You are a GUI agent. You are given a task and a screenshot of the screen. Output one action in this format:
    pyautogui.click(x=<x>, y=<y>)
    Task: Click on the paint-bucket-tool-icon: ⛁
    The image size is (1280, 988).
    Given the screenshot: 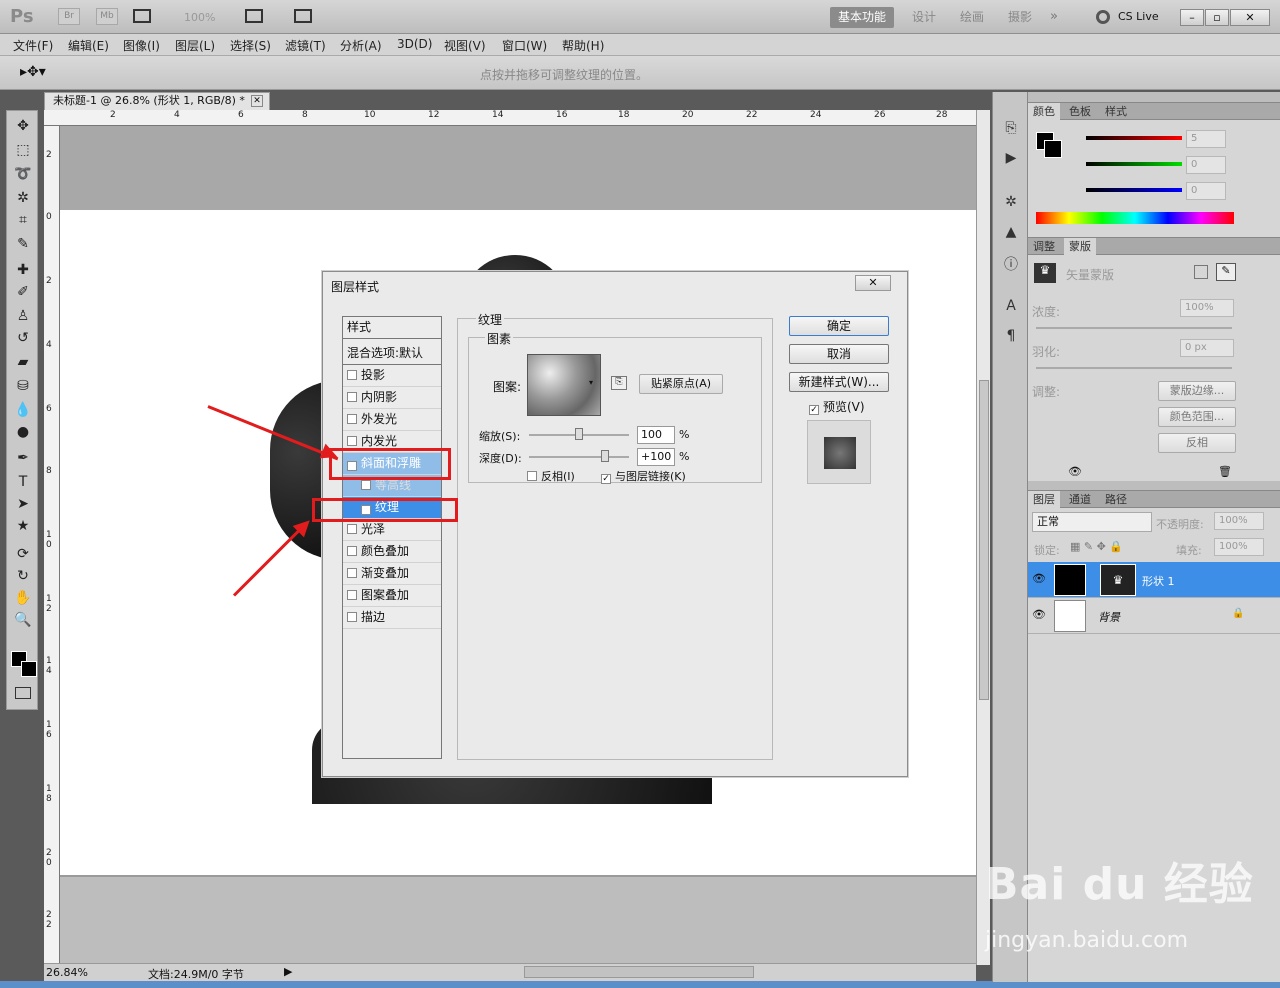 What is the action you would take?
    pyautogui.click(x=23, y=386)
    